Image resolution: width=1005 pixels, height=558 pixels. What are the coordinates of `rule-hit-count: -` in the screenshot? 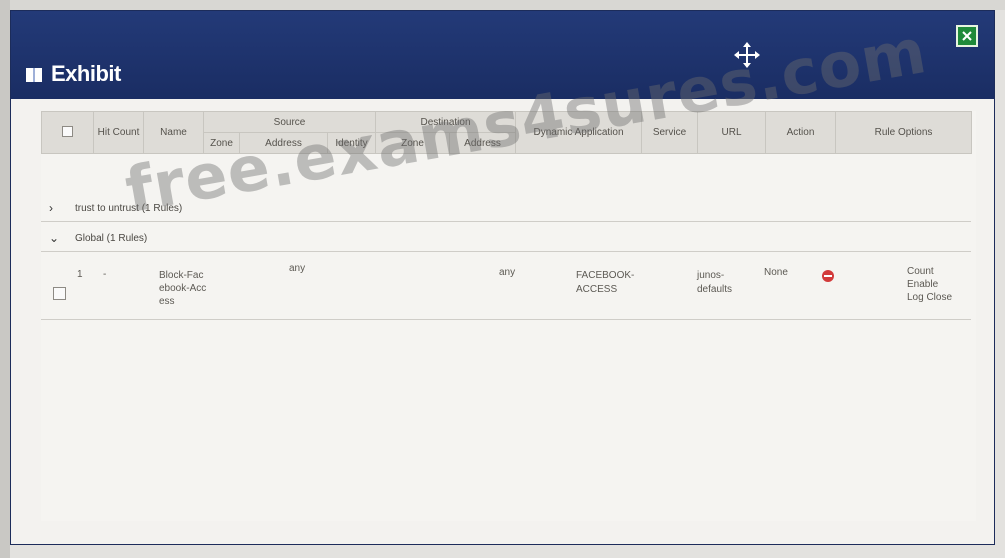 It's located at (105, 274).